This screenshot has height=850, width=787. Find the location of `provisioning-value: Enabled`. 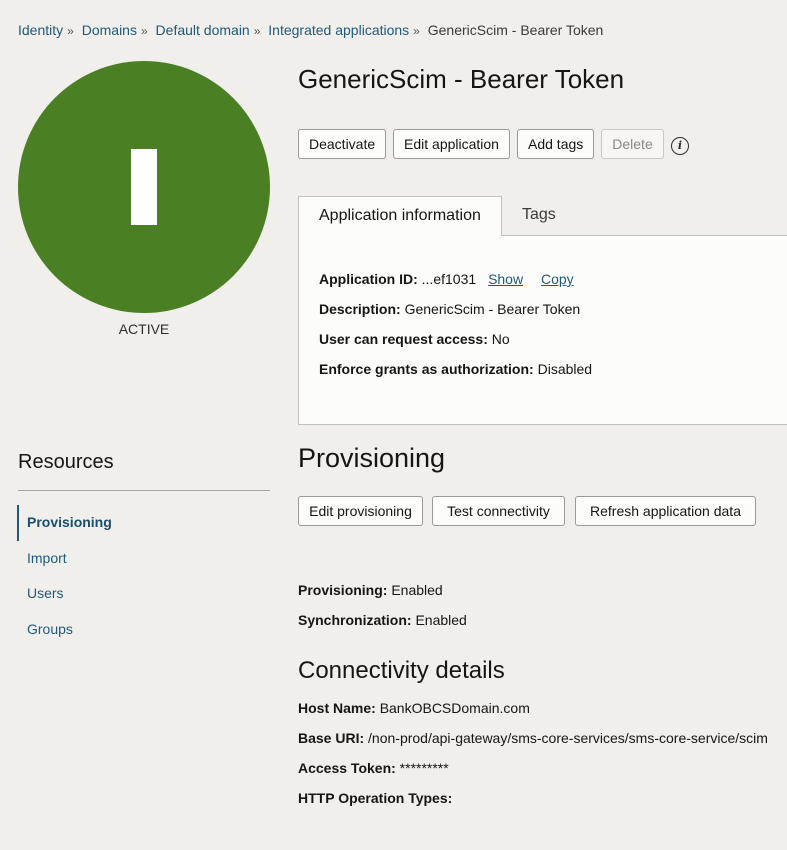

provisioning-value: Enabled is located at coordinates (417, 590).